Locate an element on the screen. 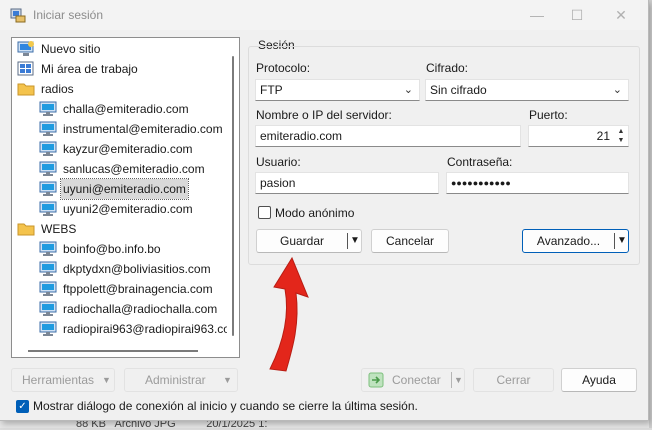 This screenshot has width=652, height=430. tree-item-label: challa@emiteradio.com is located at coordinates (126, 109).